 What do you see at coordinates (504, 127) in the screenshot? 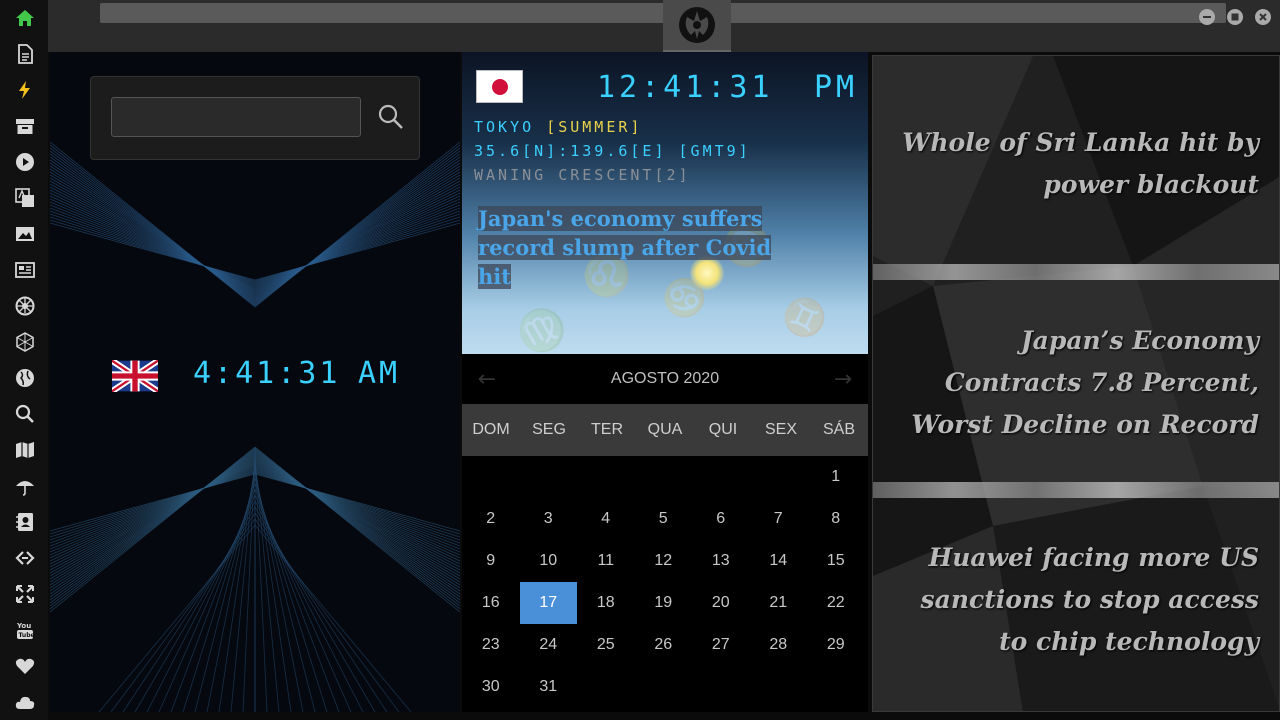
I see `tokyo-city: TOKYO` at bounding box center [504, 127].